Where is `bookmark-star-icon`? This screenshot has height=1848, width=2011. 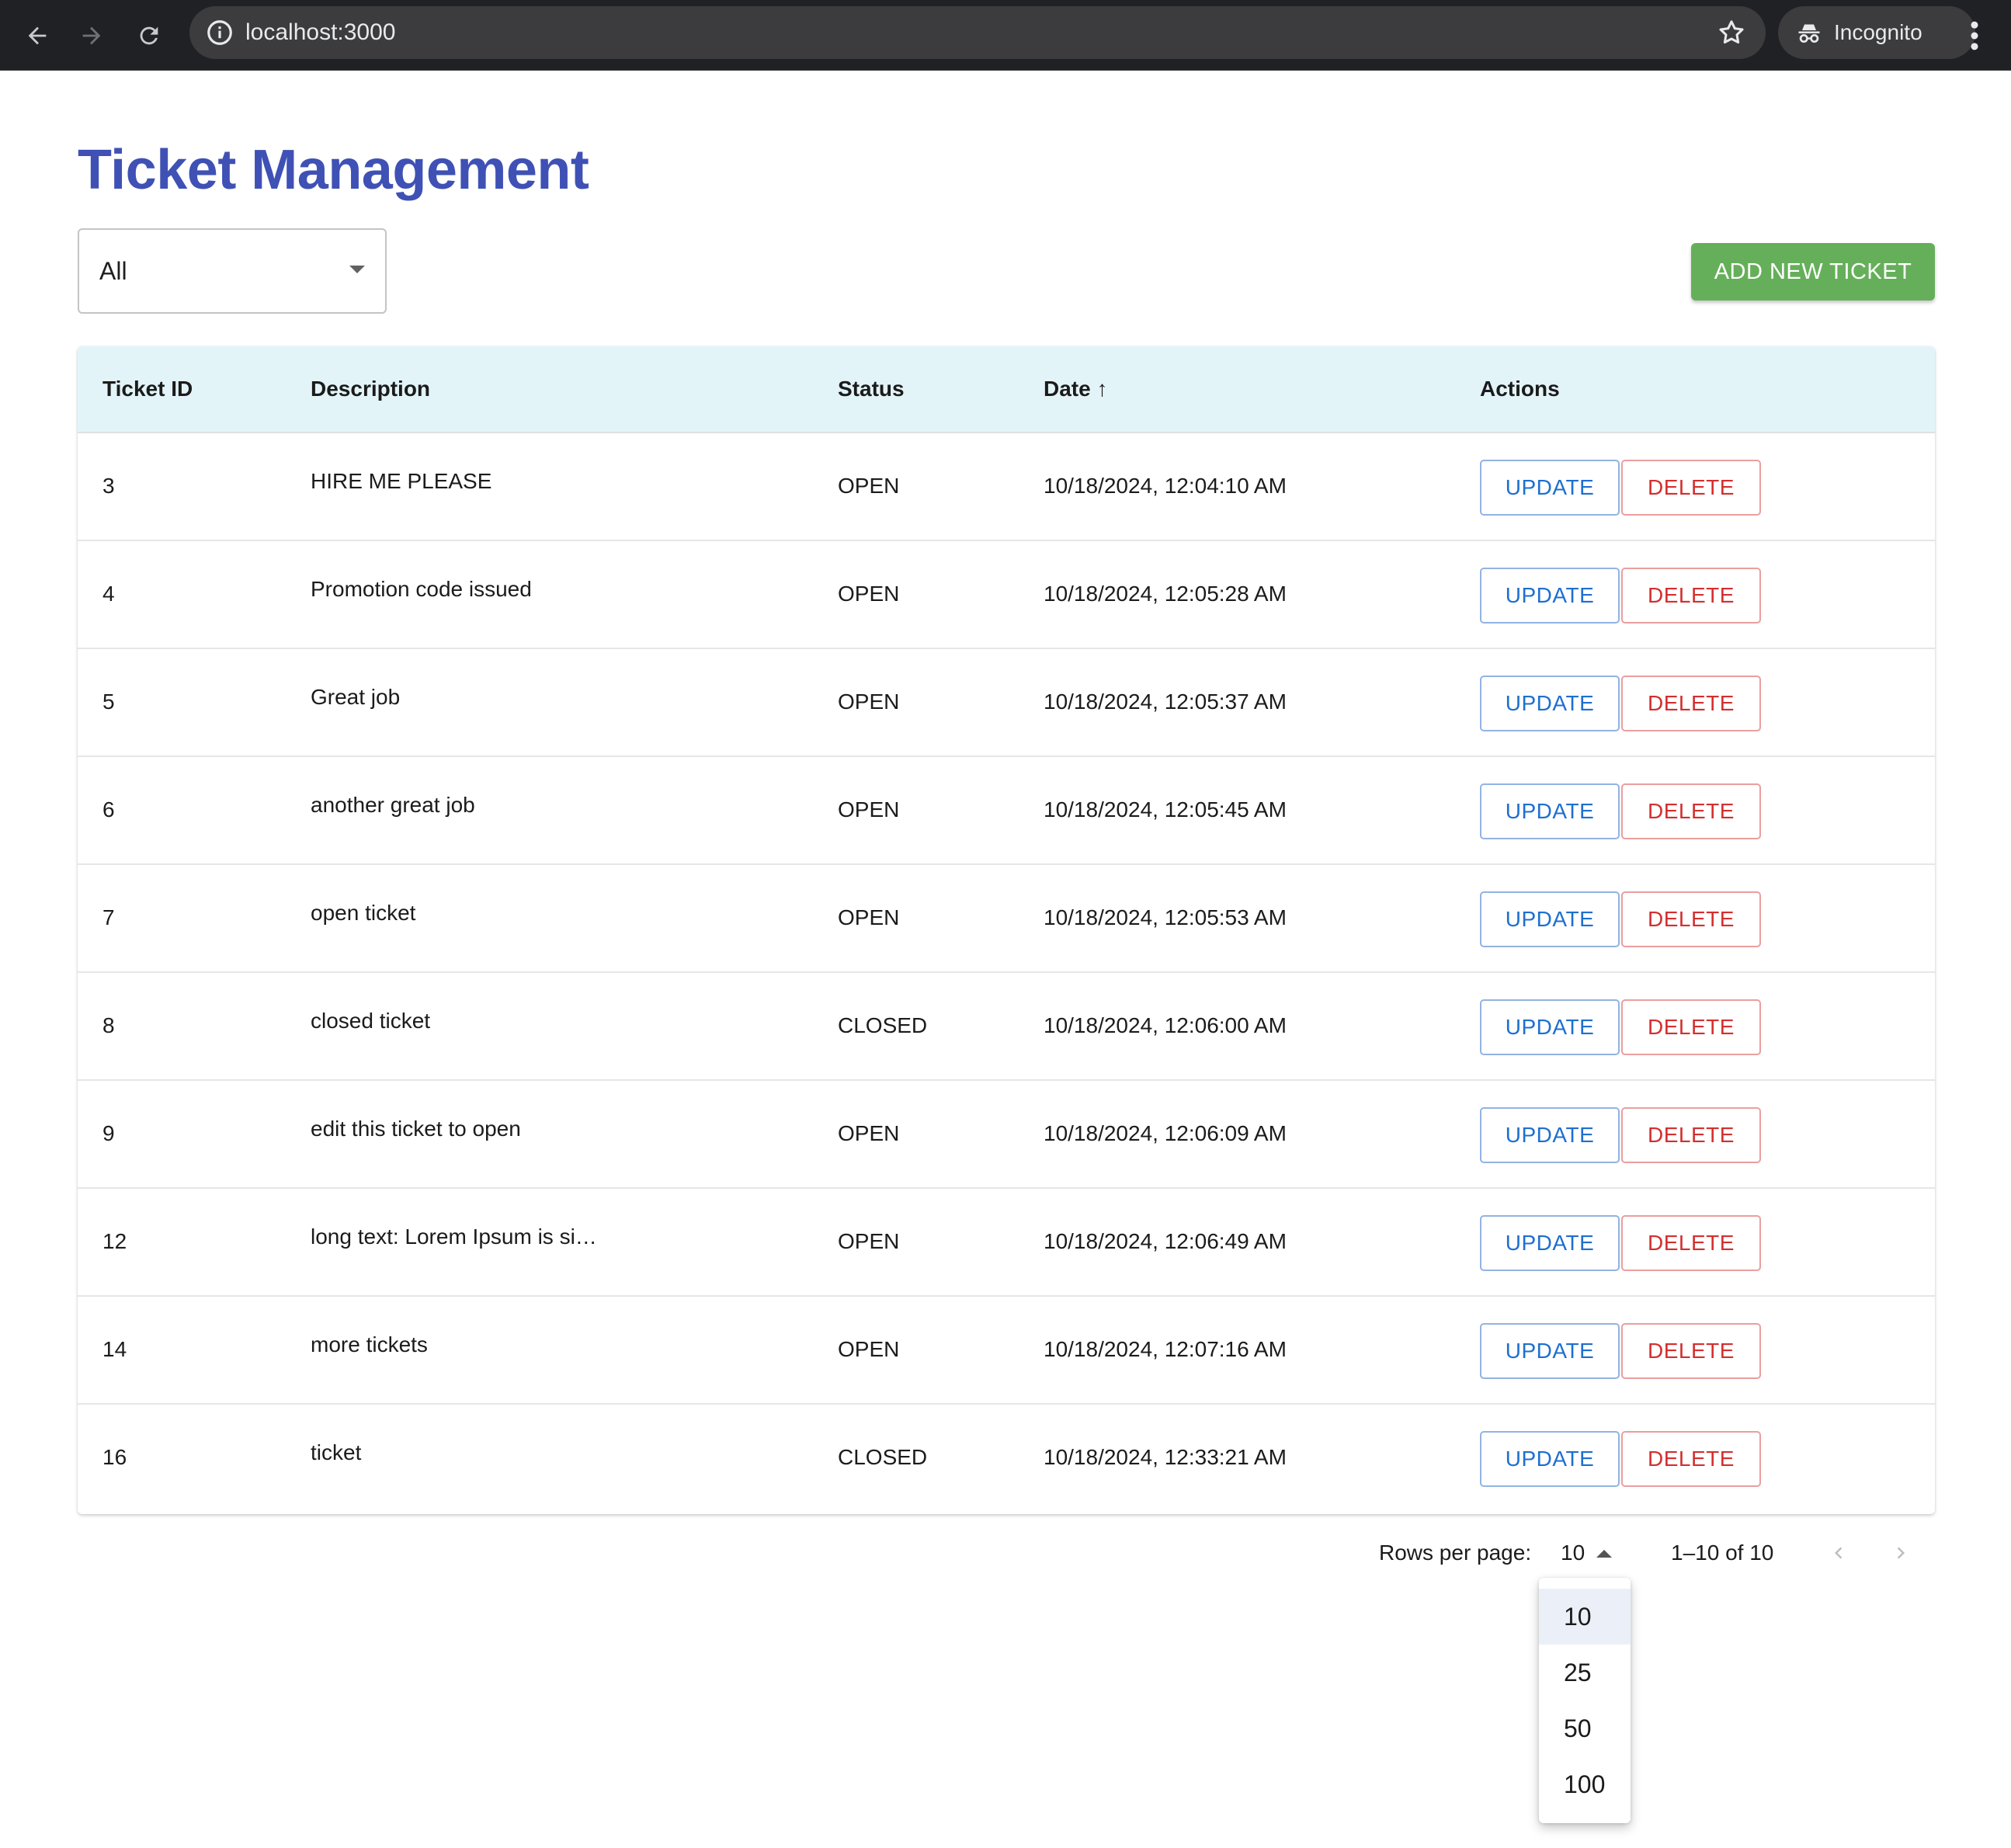
bookmark-star-icon is located at coordinates (1732, 32).